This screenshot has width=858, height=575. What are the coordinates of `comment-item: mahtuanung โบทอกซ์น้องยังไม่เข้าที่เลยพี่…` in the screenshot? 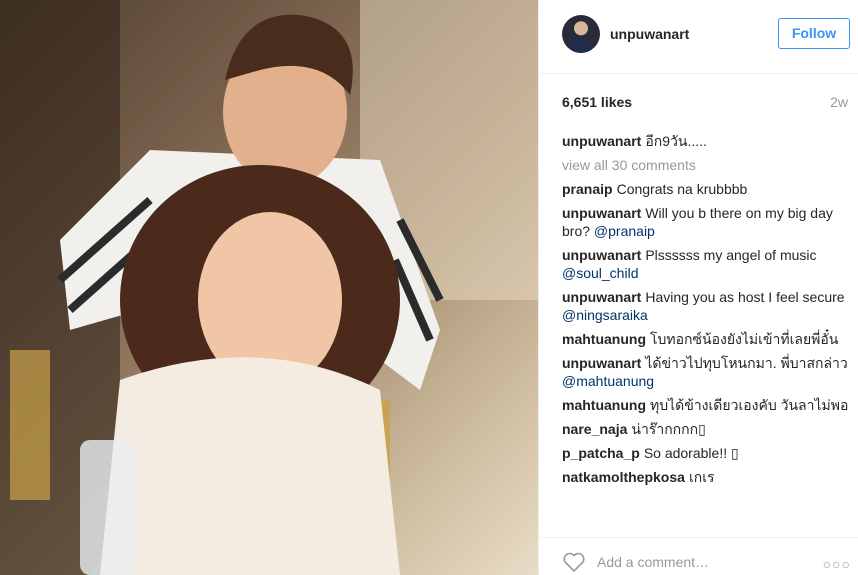 It's located at (707, 339).